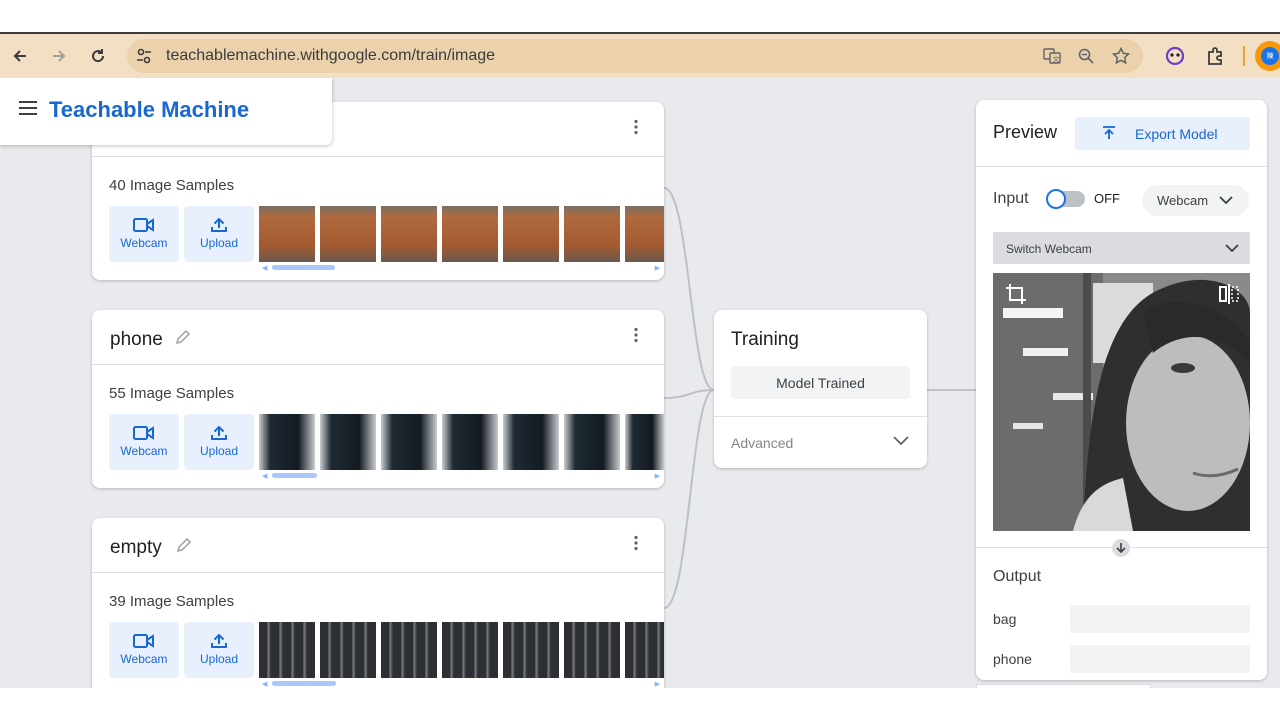 Image resolution: width=1280 pixels, height=720 pixels. What do you see at coordinates (1121, 56) in the screenshot?
I see `bookmark-star-icon` at bounding box center [1121, 56].